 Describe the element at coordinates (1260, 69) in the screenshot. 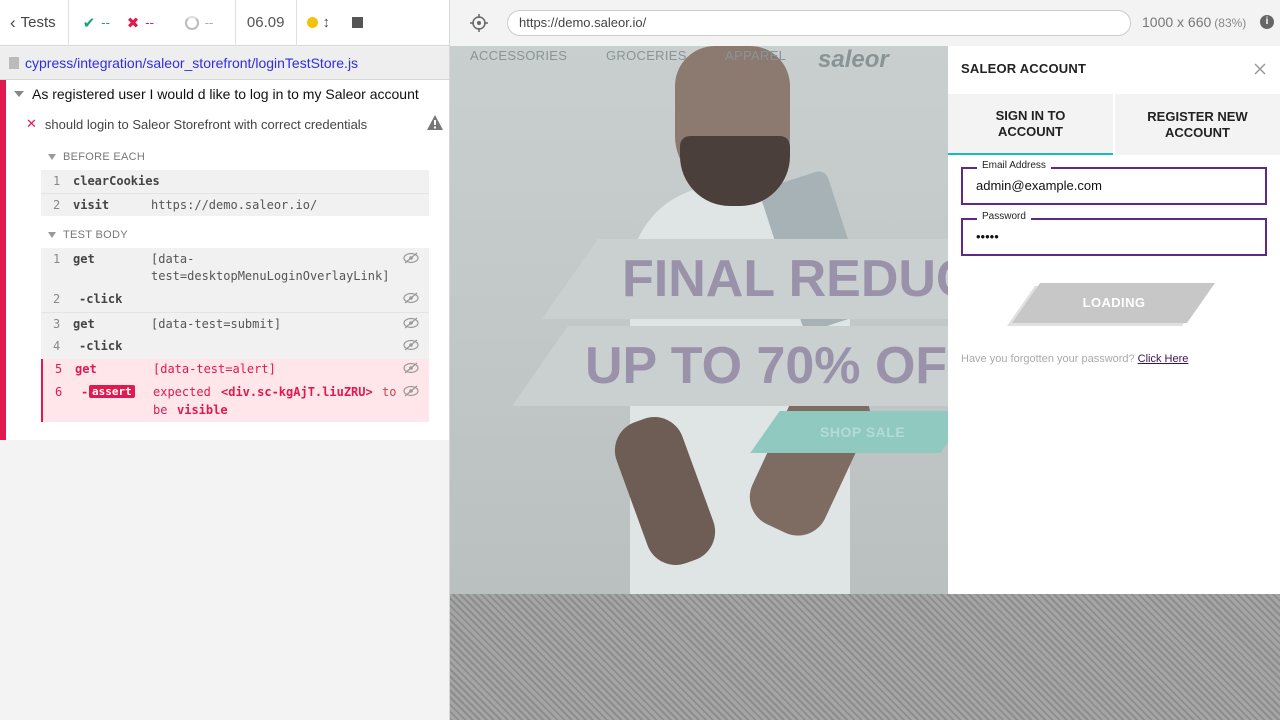

I see `close-icon` at that location.